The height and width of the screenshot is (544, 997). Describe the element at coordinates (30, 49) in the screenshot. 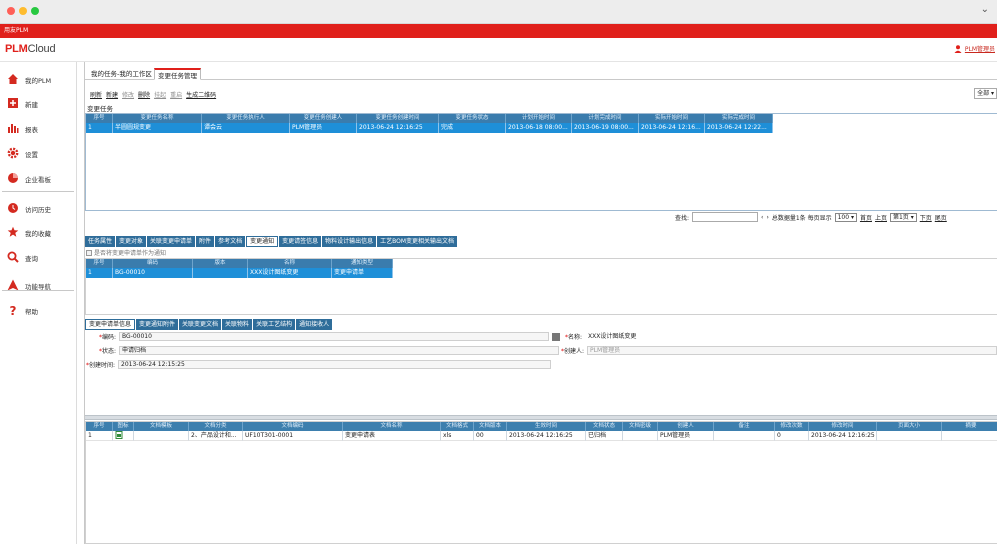

I see `app-logo: PLMCloud` at that location.